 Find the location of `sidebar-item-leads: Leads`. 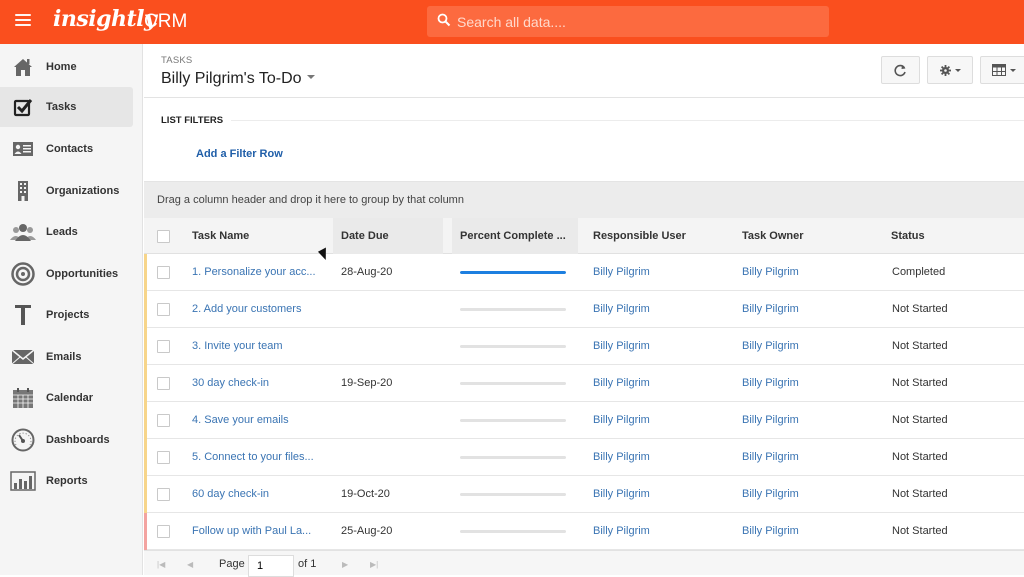

sidebar-item-leads: Leads is located at coordinates (66, 232).